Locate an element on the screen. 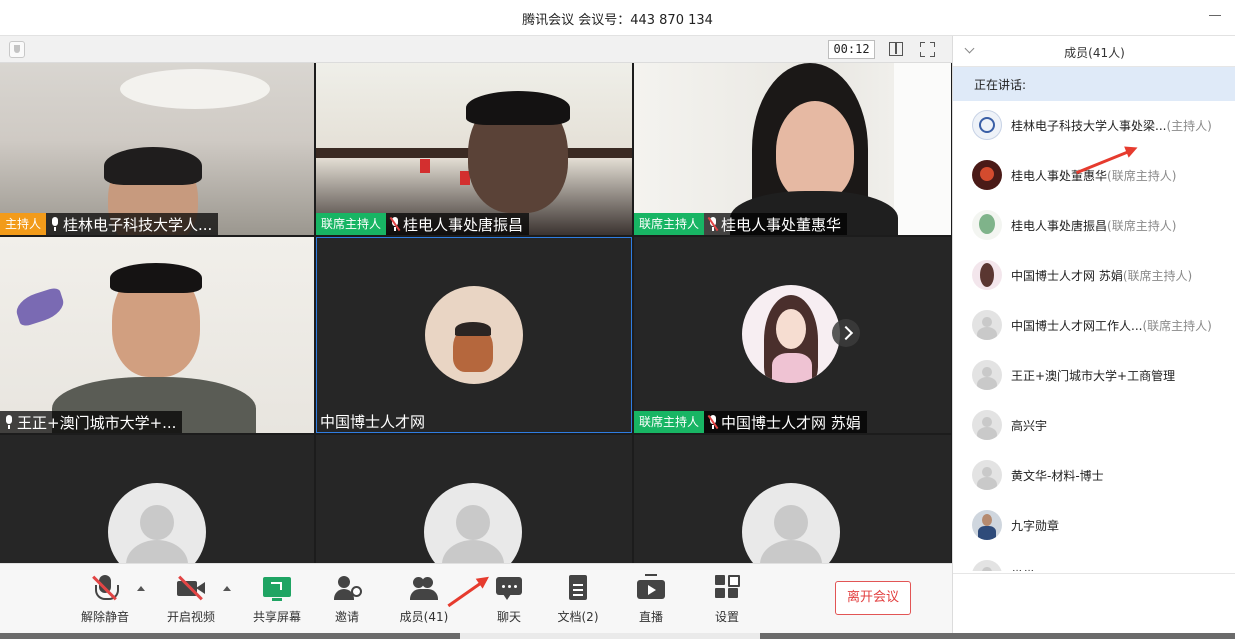  member-row: 桂林电子科技大学人事处梁...(主持人) is located at coordinates (1094, 126).